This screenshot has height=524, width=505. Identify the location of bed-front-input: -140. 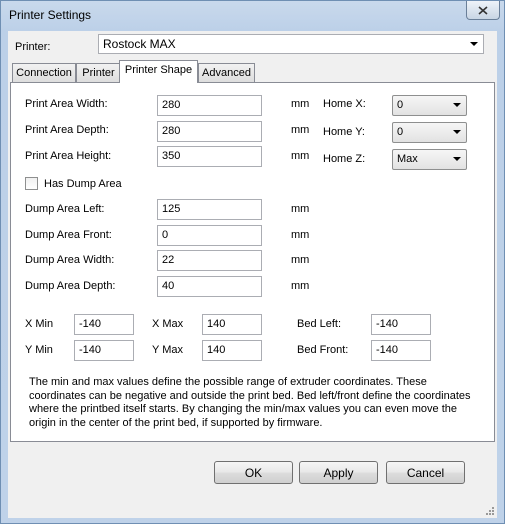
(401, 350).